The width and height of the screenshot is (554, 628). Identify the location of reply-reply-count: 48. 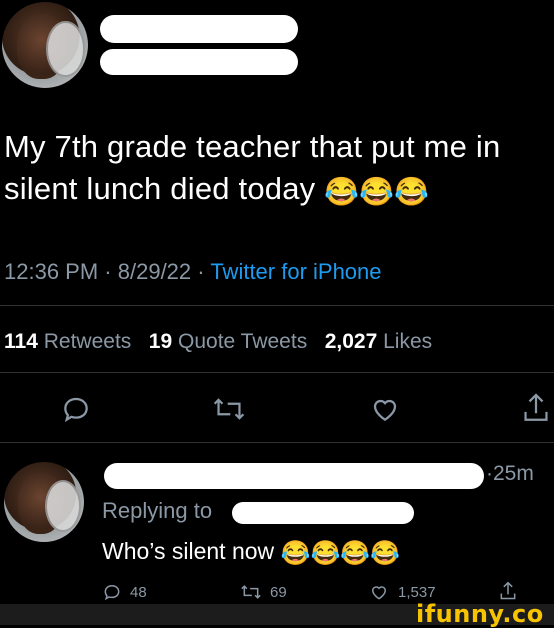
(138, 592).